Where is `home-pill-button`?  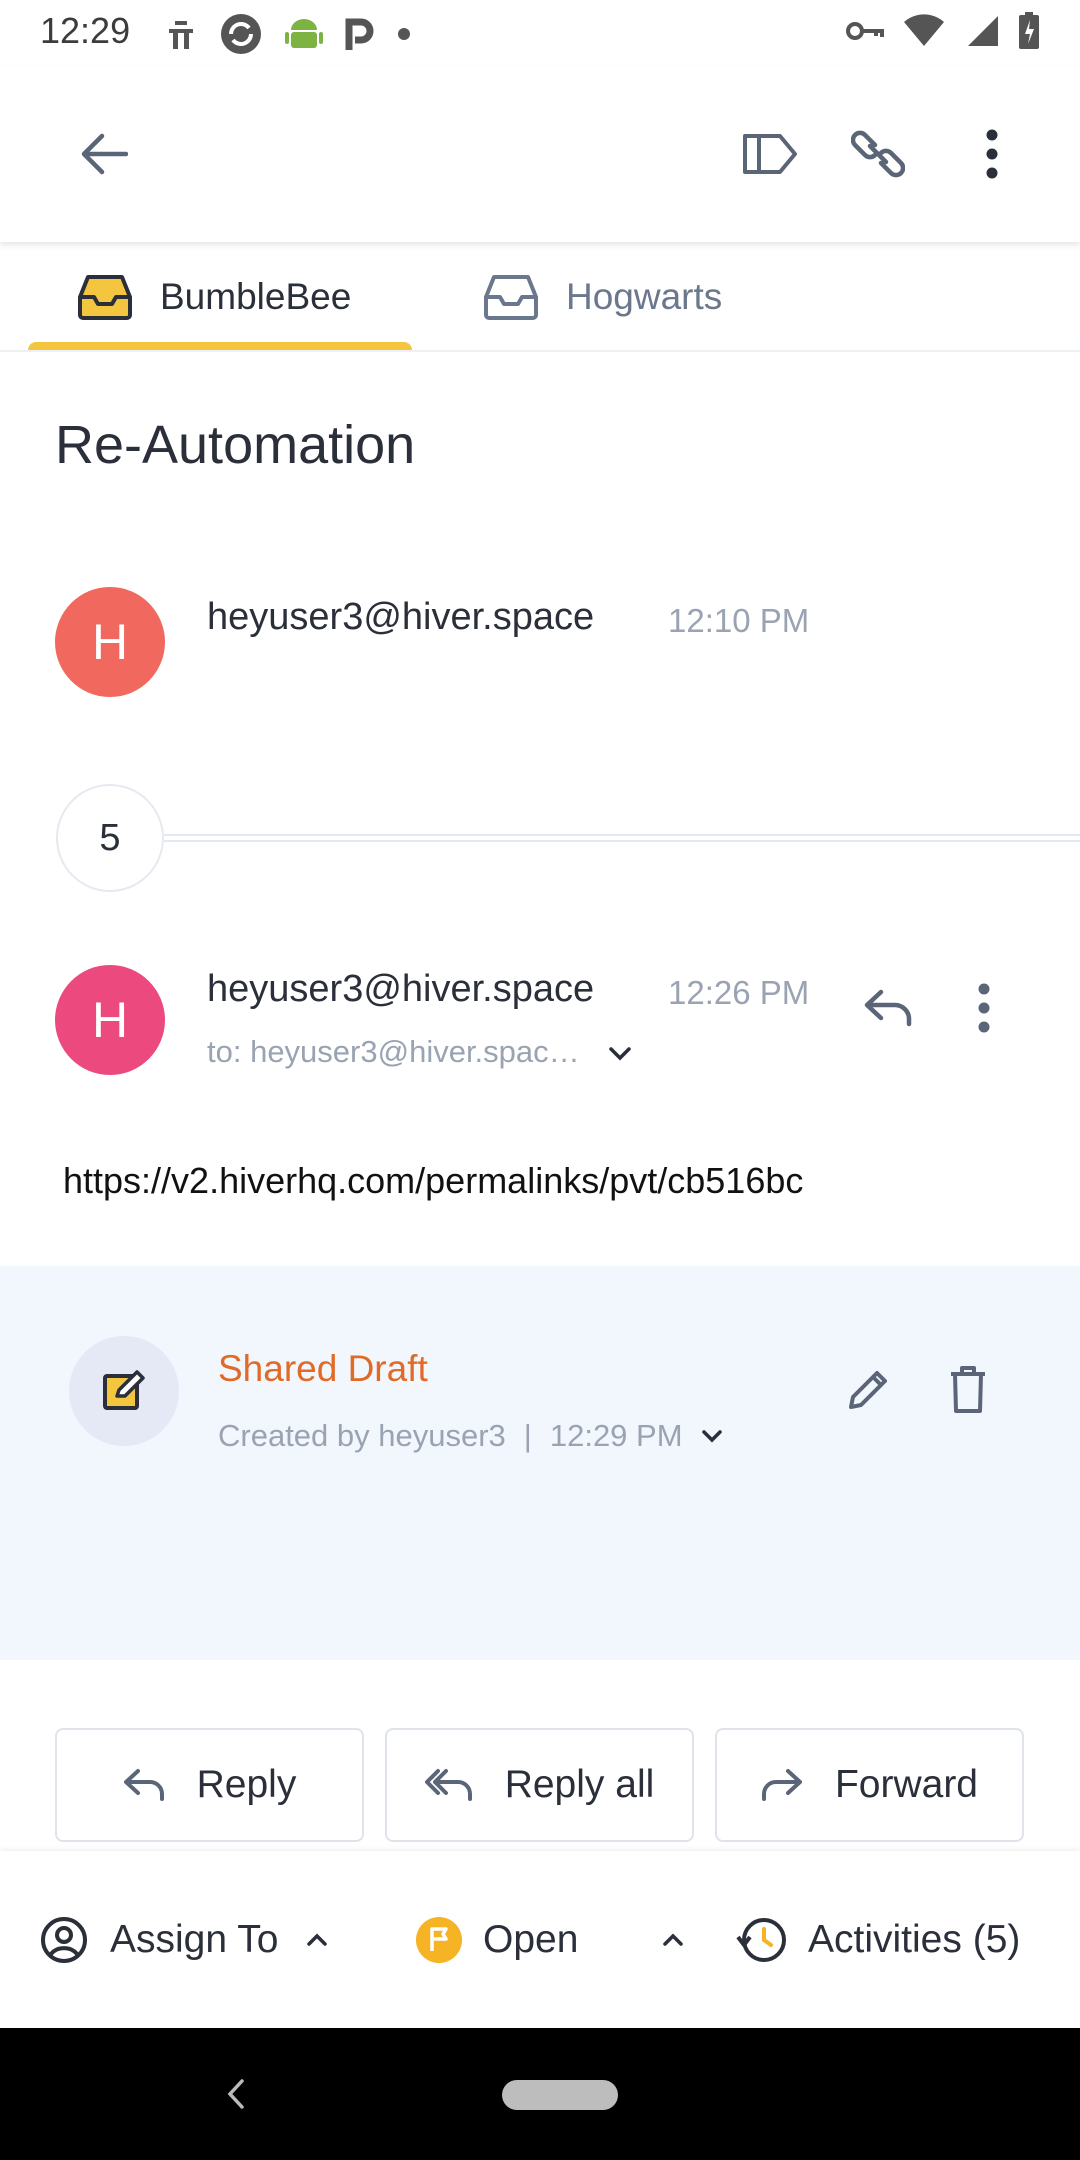 home-pill-button is located at coordinates (560, 2095).